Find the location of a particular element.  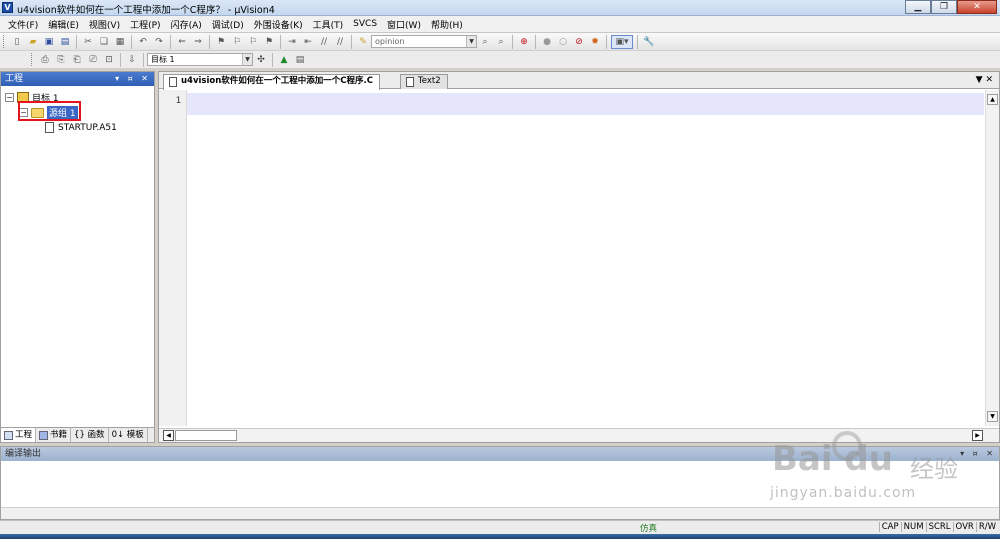

tab-c-file: u4vision软件如何在一个工程中添加一个C程序.C is located at coordinates (271, 82).